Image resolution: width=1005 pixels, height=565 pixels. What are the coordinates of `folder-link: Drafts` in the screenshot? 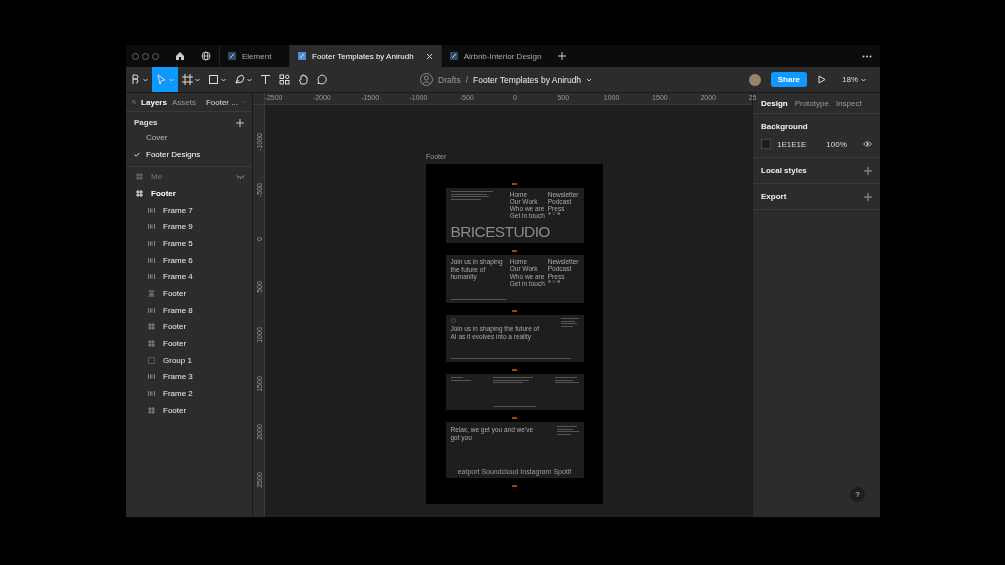 It's located at (449, 79).